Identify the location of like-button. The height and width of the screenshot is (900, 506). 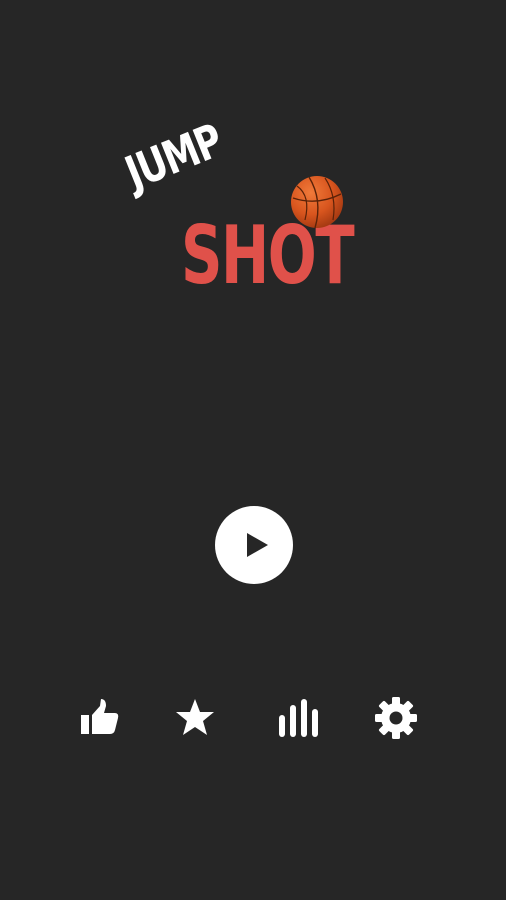
(100, 718).